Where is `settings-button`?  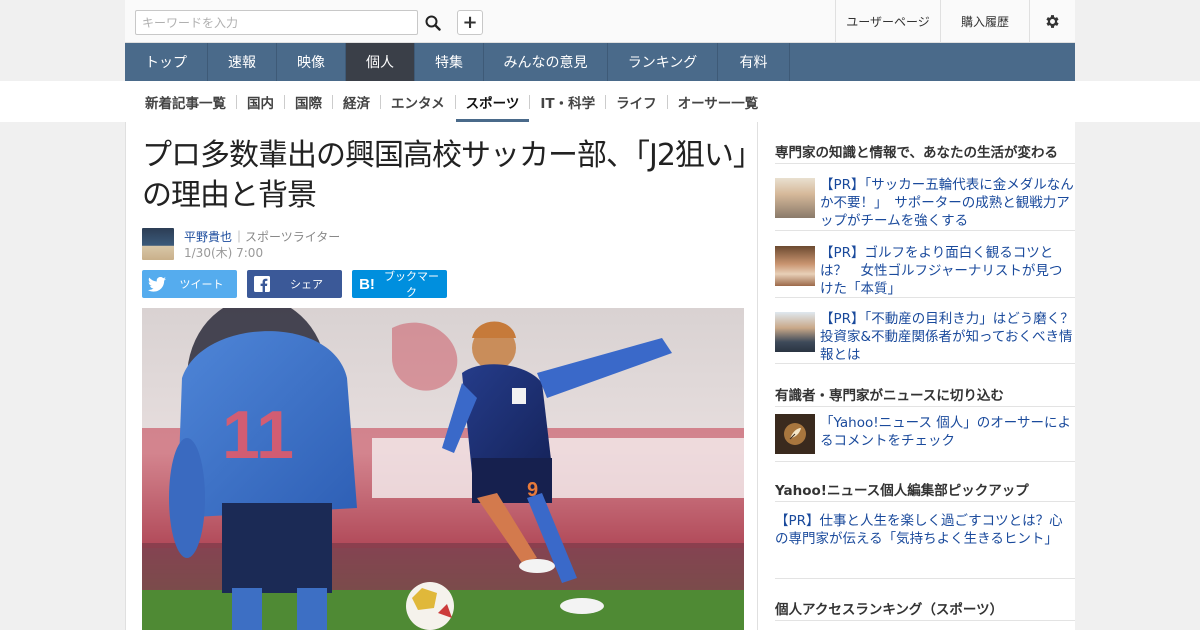
settings-button is located at coordinates (1052, 21).